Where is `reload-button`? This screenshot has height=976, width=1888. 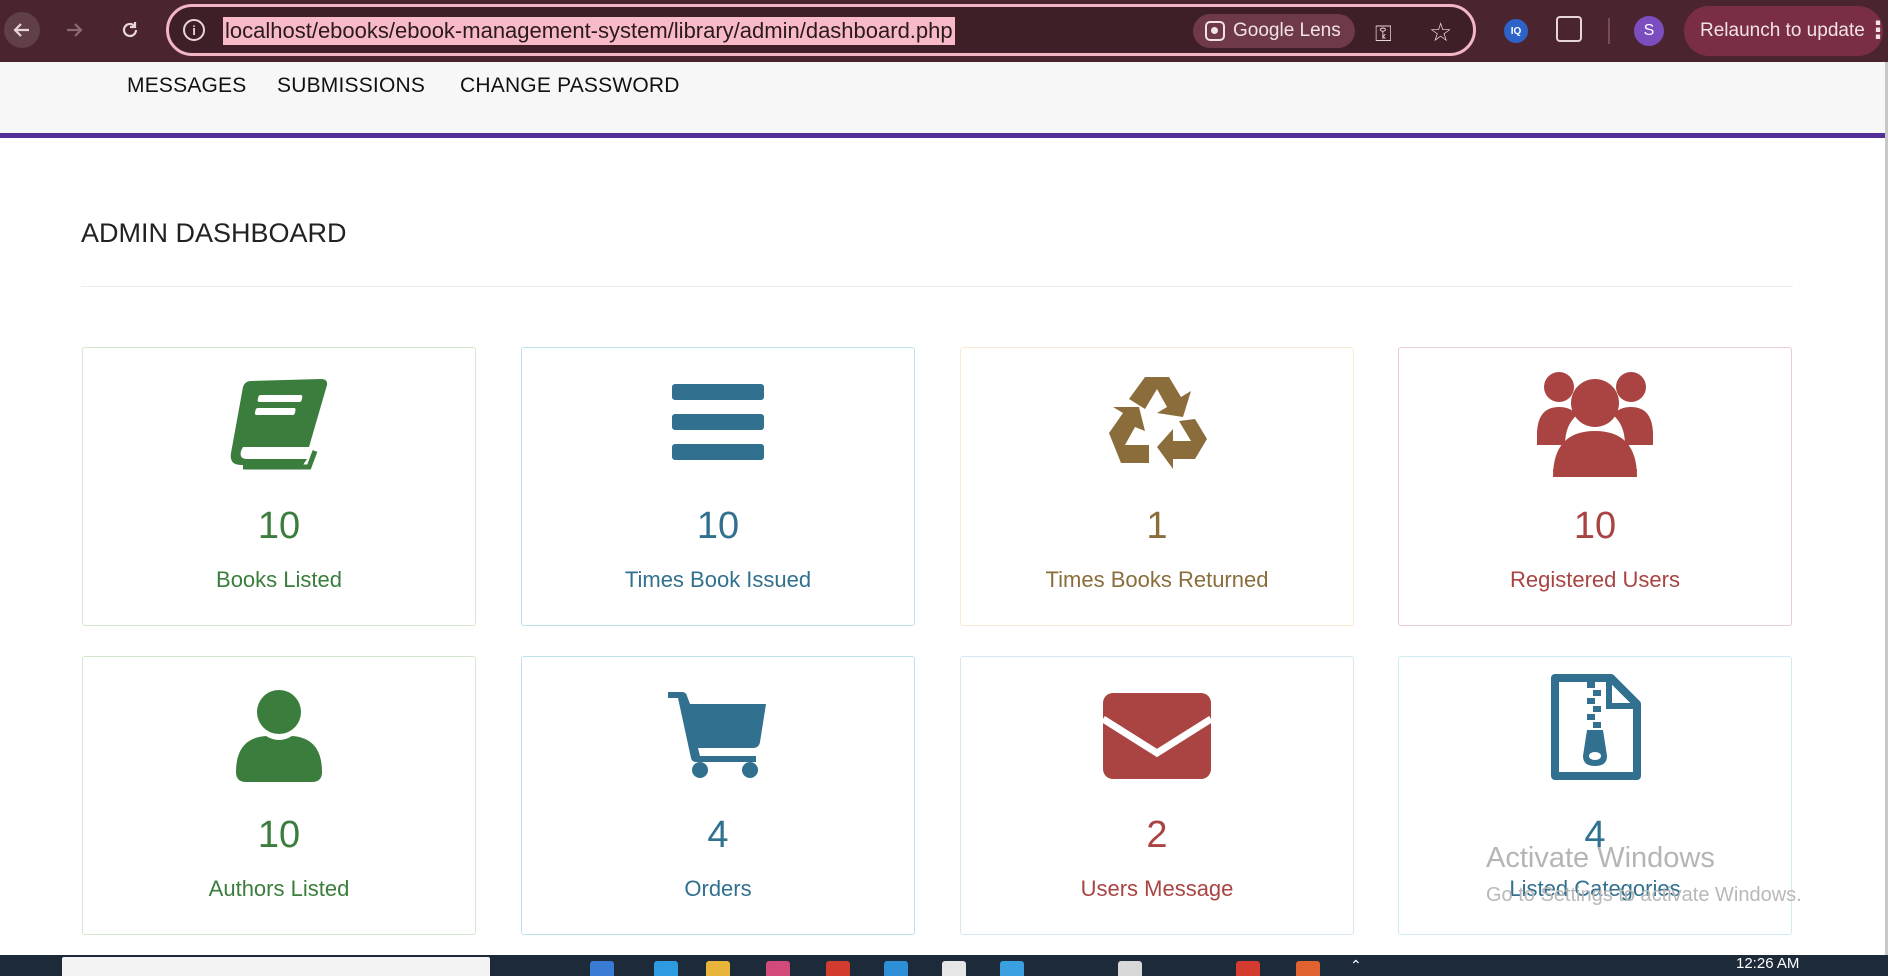 reload-button is located at coordinates (130, 30).